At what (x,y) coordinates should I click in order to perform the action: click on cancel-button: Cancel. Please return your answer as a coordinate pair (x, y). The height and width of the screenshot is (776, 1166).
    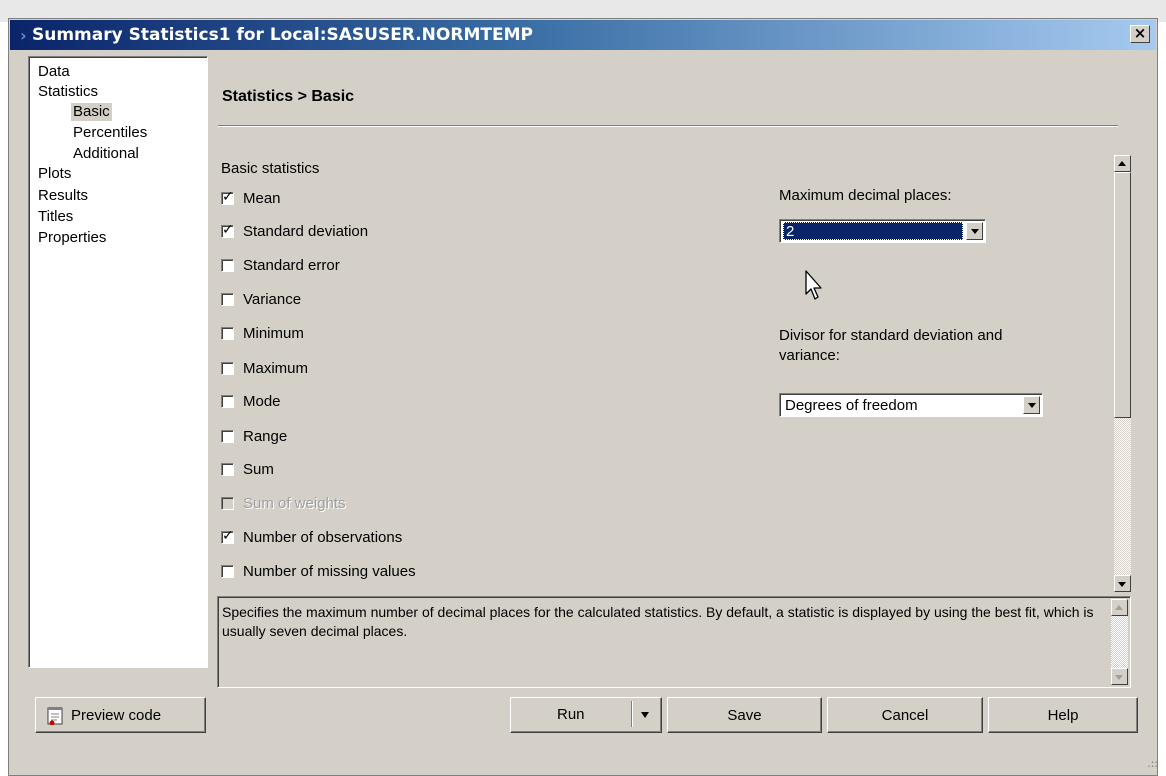
    Looking at the image, I should click on (905, 715).